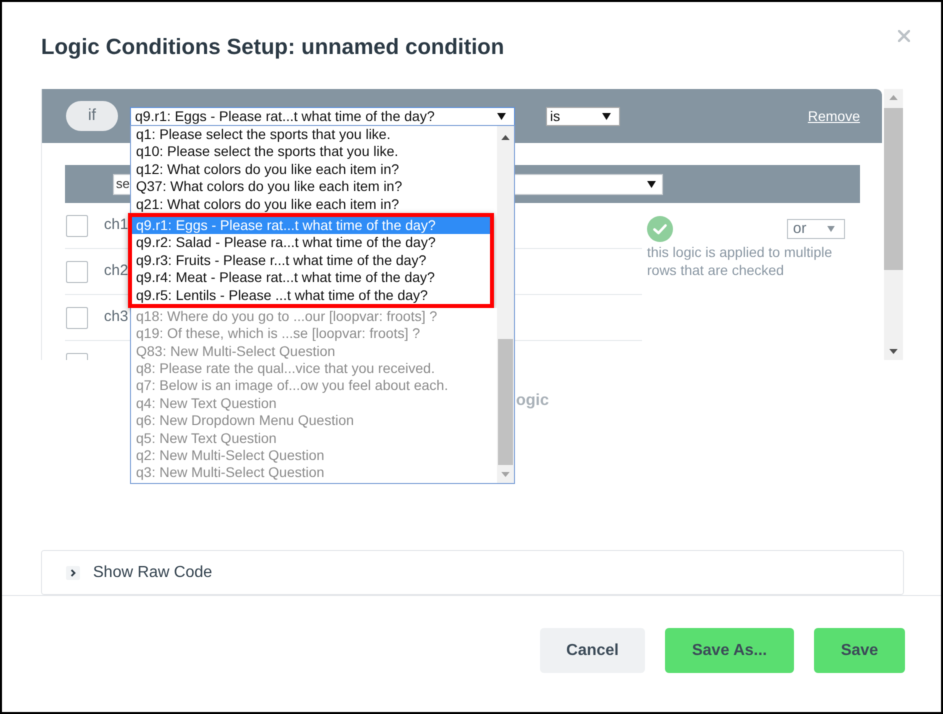 This screenshot has height=714, width=943. I want to click on scroll-up-arrow-icon, so click(505, 137).